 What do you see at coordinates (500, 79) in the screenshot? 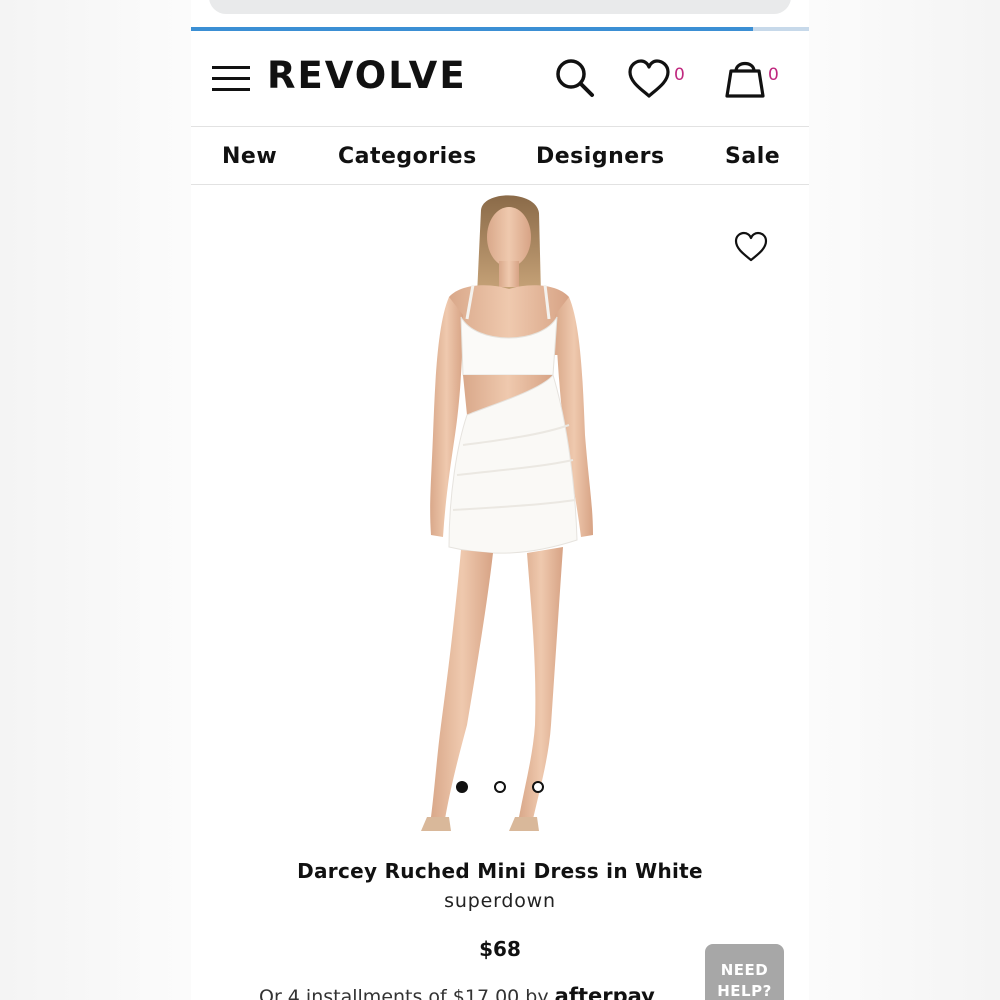
I see `site-header: REVOLVE 0 0` at bounding box center [500, 79].